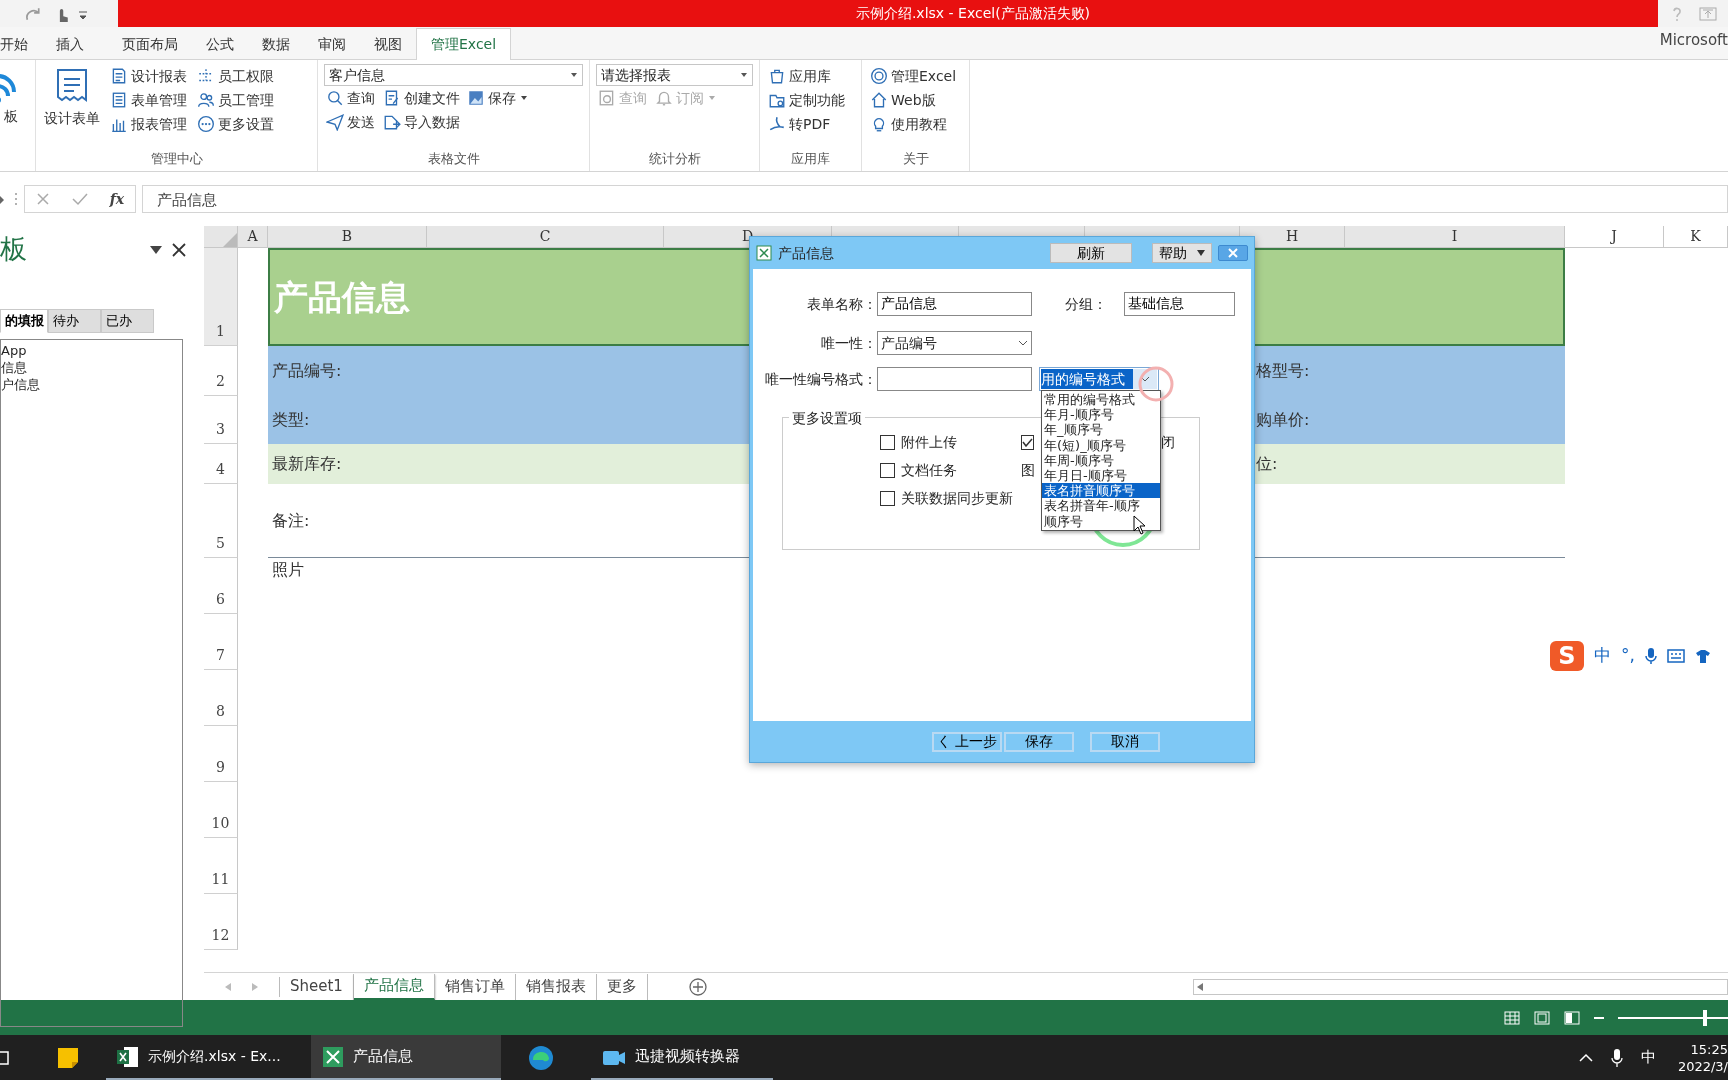 This screenshot has width=1728, height=1080. I want to click on cell-text: 购单价:, so click(1283, 420).